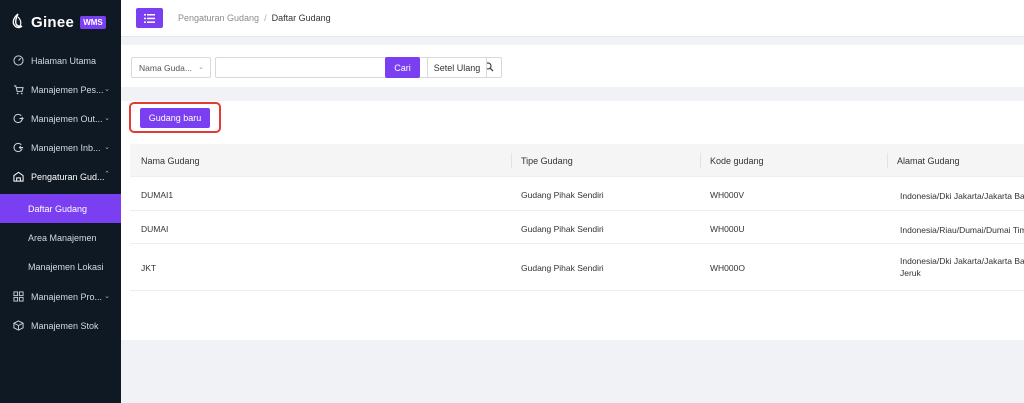 The height and width of the screenshot is (403, 1024). I want to click on sidebar-subitem-manajemen-lokasi: Manajemen Lokasi, so click(60, 266).